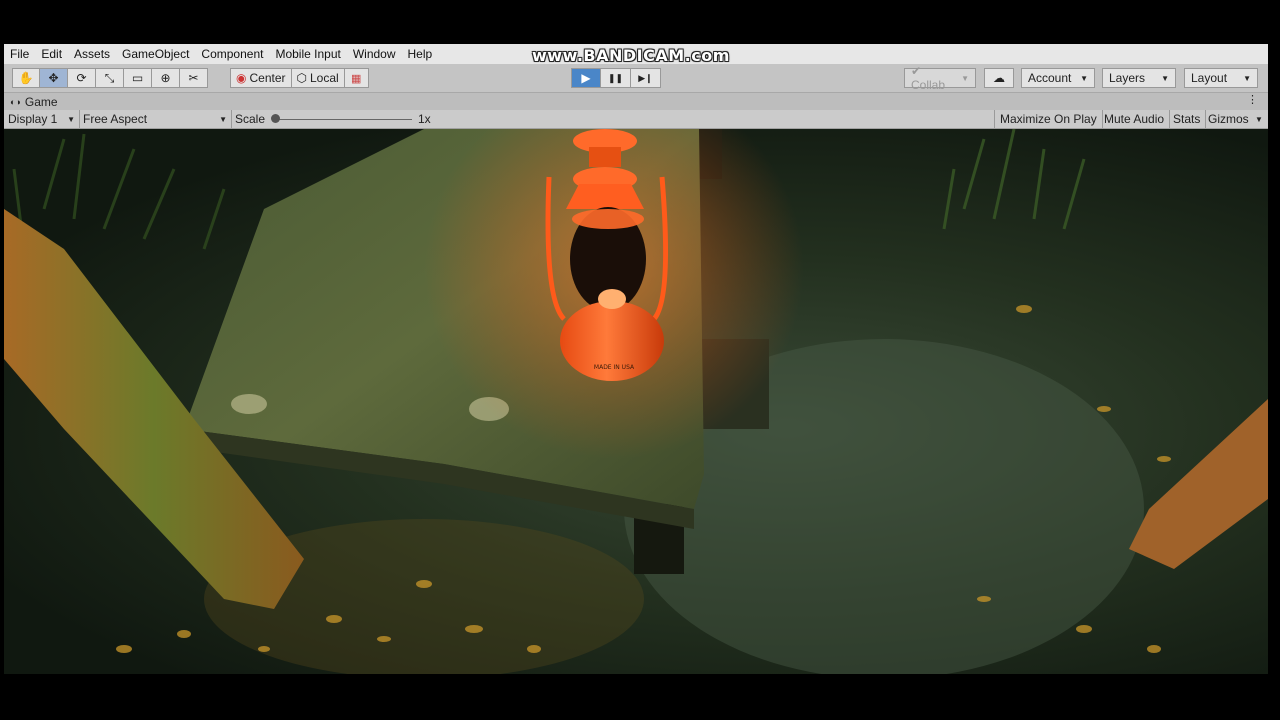  Describe the element at coordinates (636, 101) in the screenshot. I see `game-tab-bar: ◐◑ Game ⋮` at that location.